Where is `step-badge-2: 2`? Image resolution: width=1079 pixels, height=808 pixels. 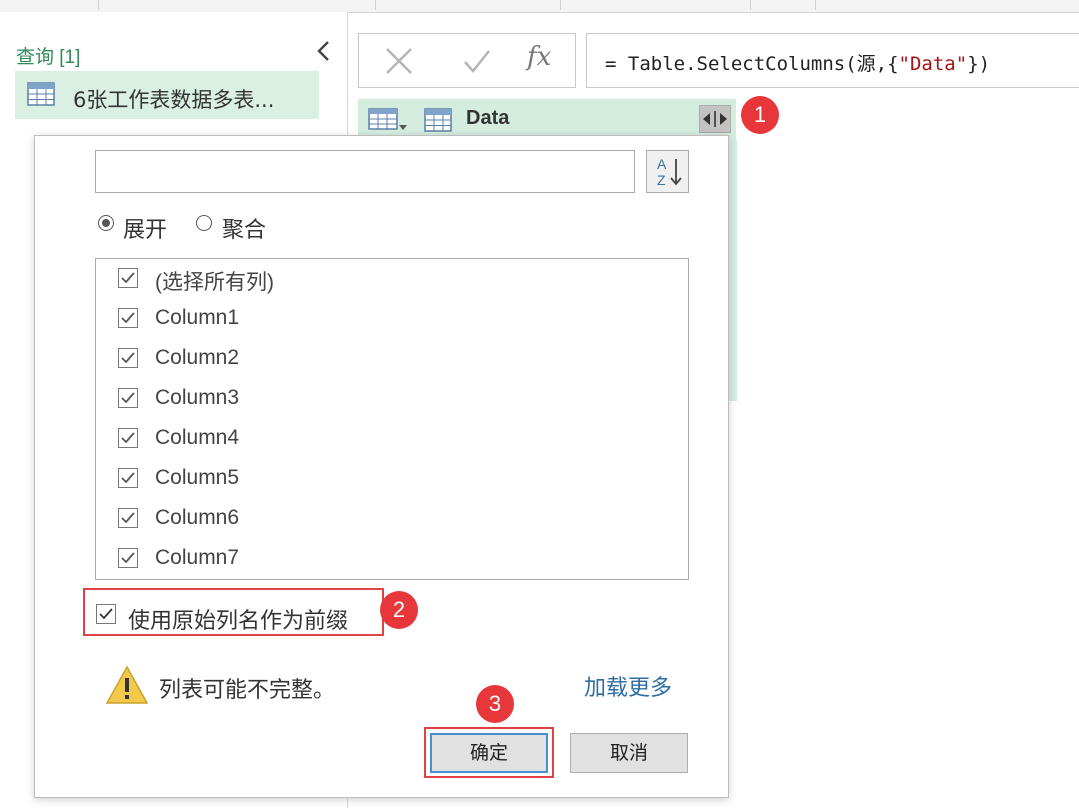
step-badge-2: 2 is located at coordinates (399, 610).